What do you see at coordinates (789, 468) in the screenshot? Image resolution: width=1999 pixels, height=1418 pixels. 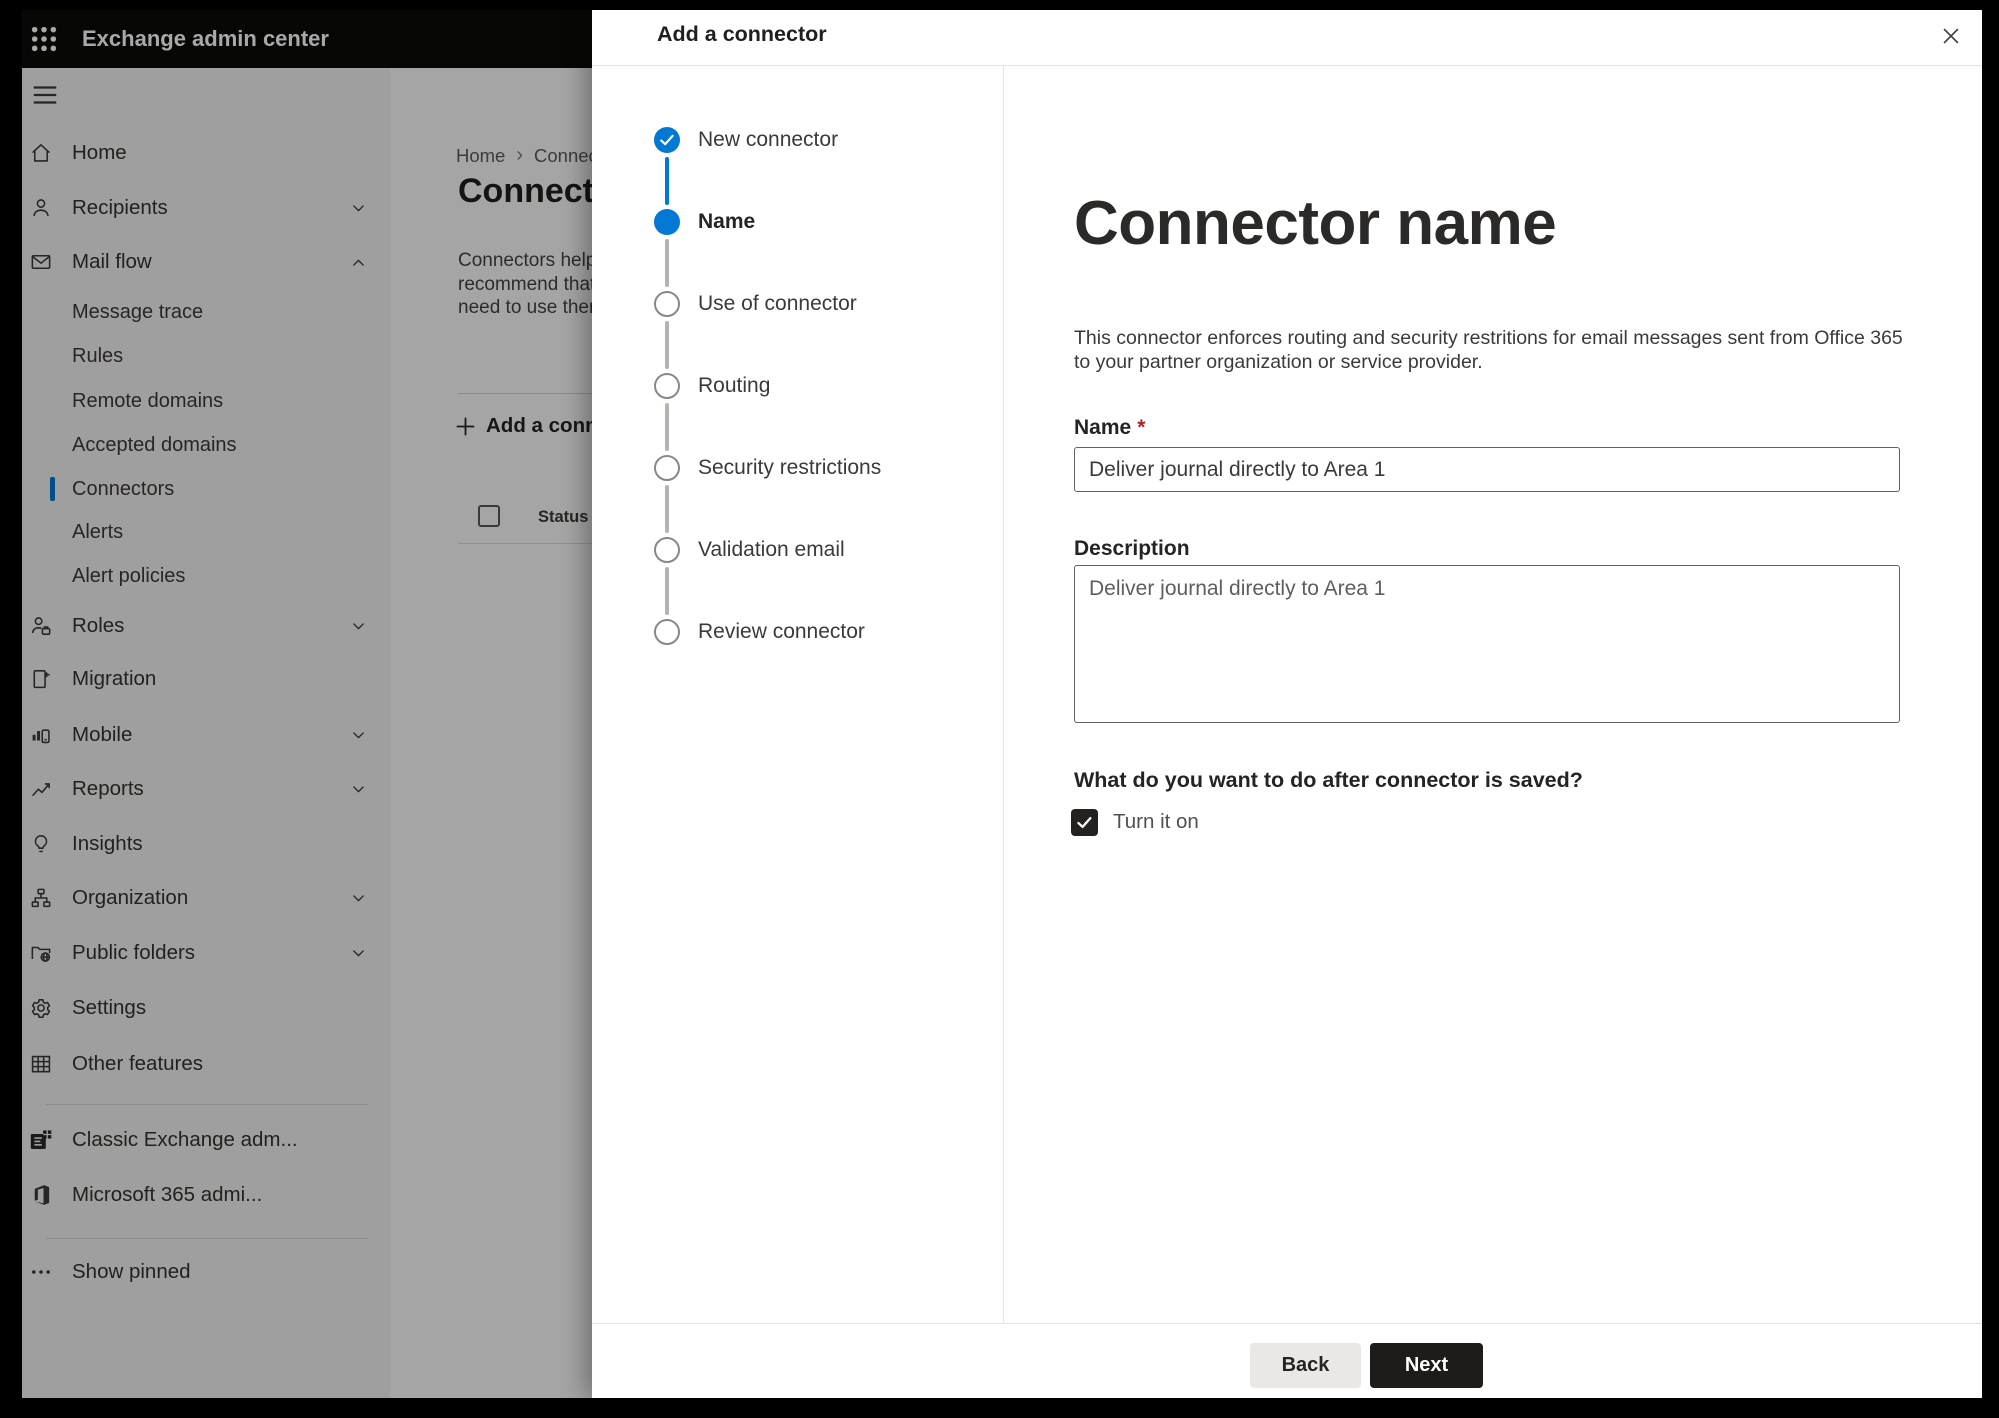 I see `wizard-step-security-restrictions: Security restrictions` at bounding box center [789, 468].